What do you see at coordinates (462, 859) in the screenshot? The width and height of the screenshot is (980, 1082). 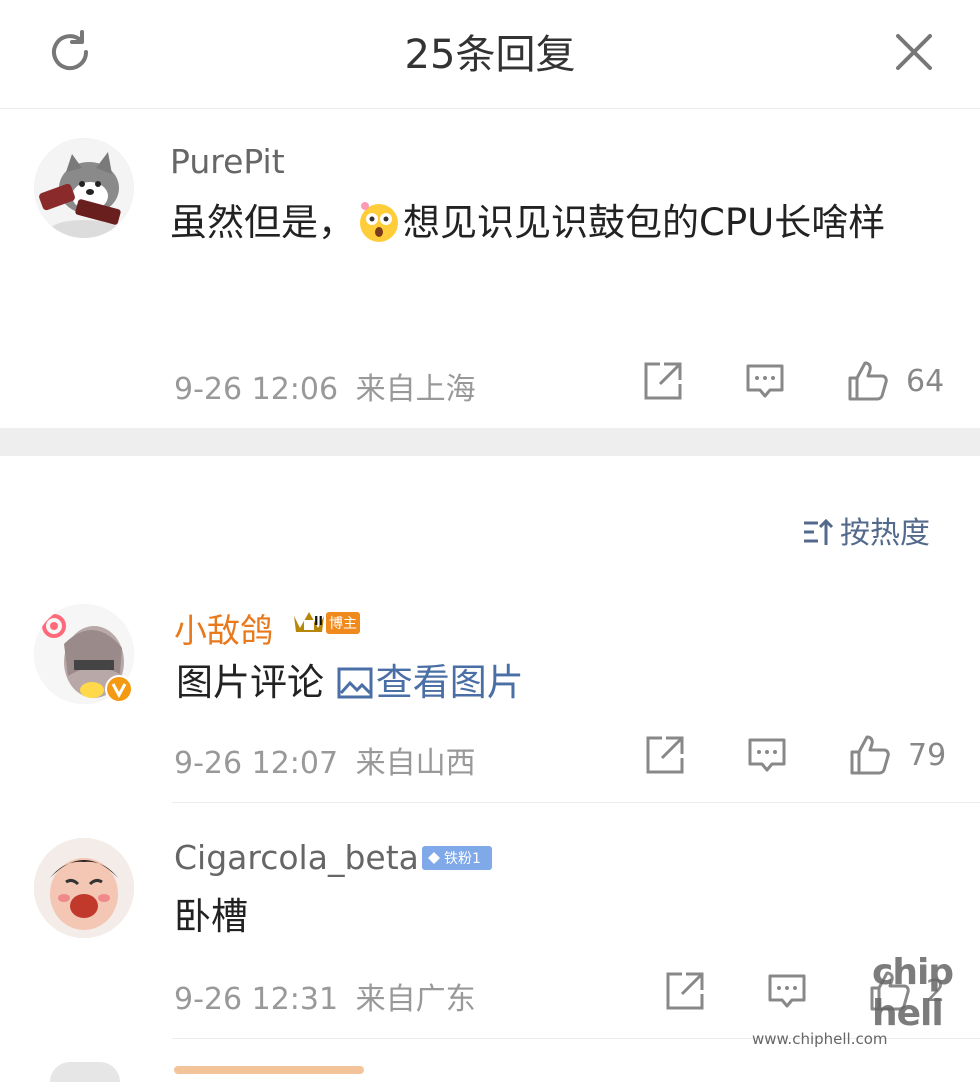 I see `fan-badge-label: 铁粉1` at bounding box center [462, 859].